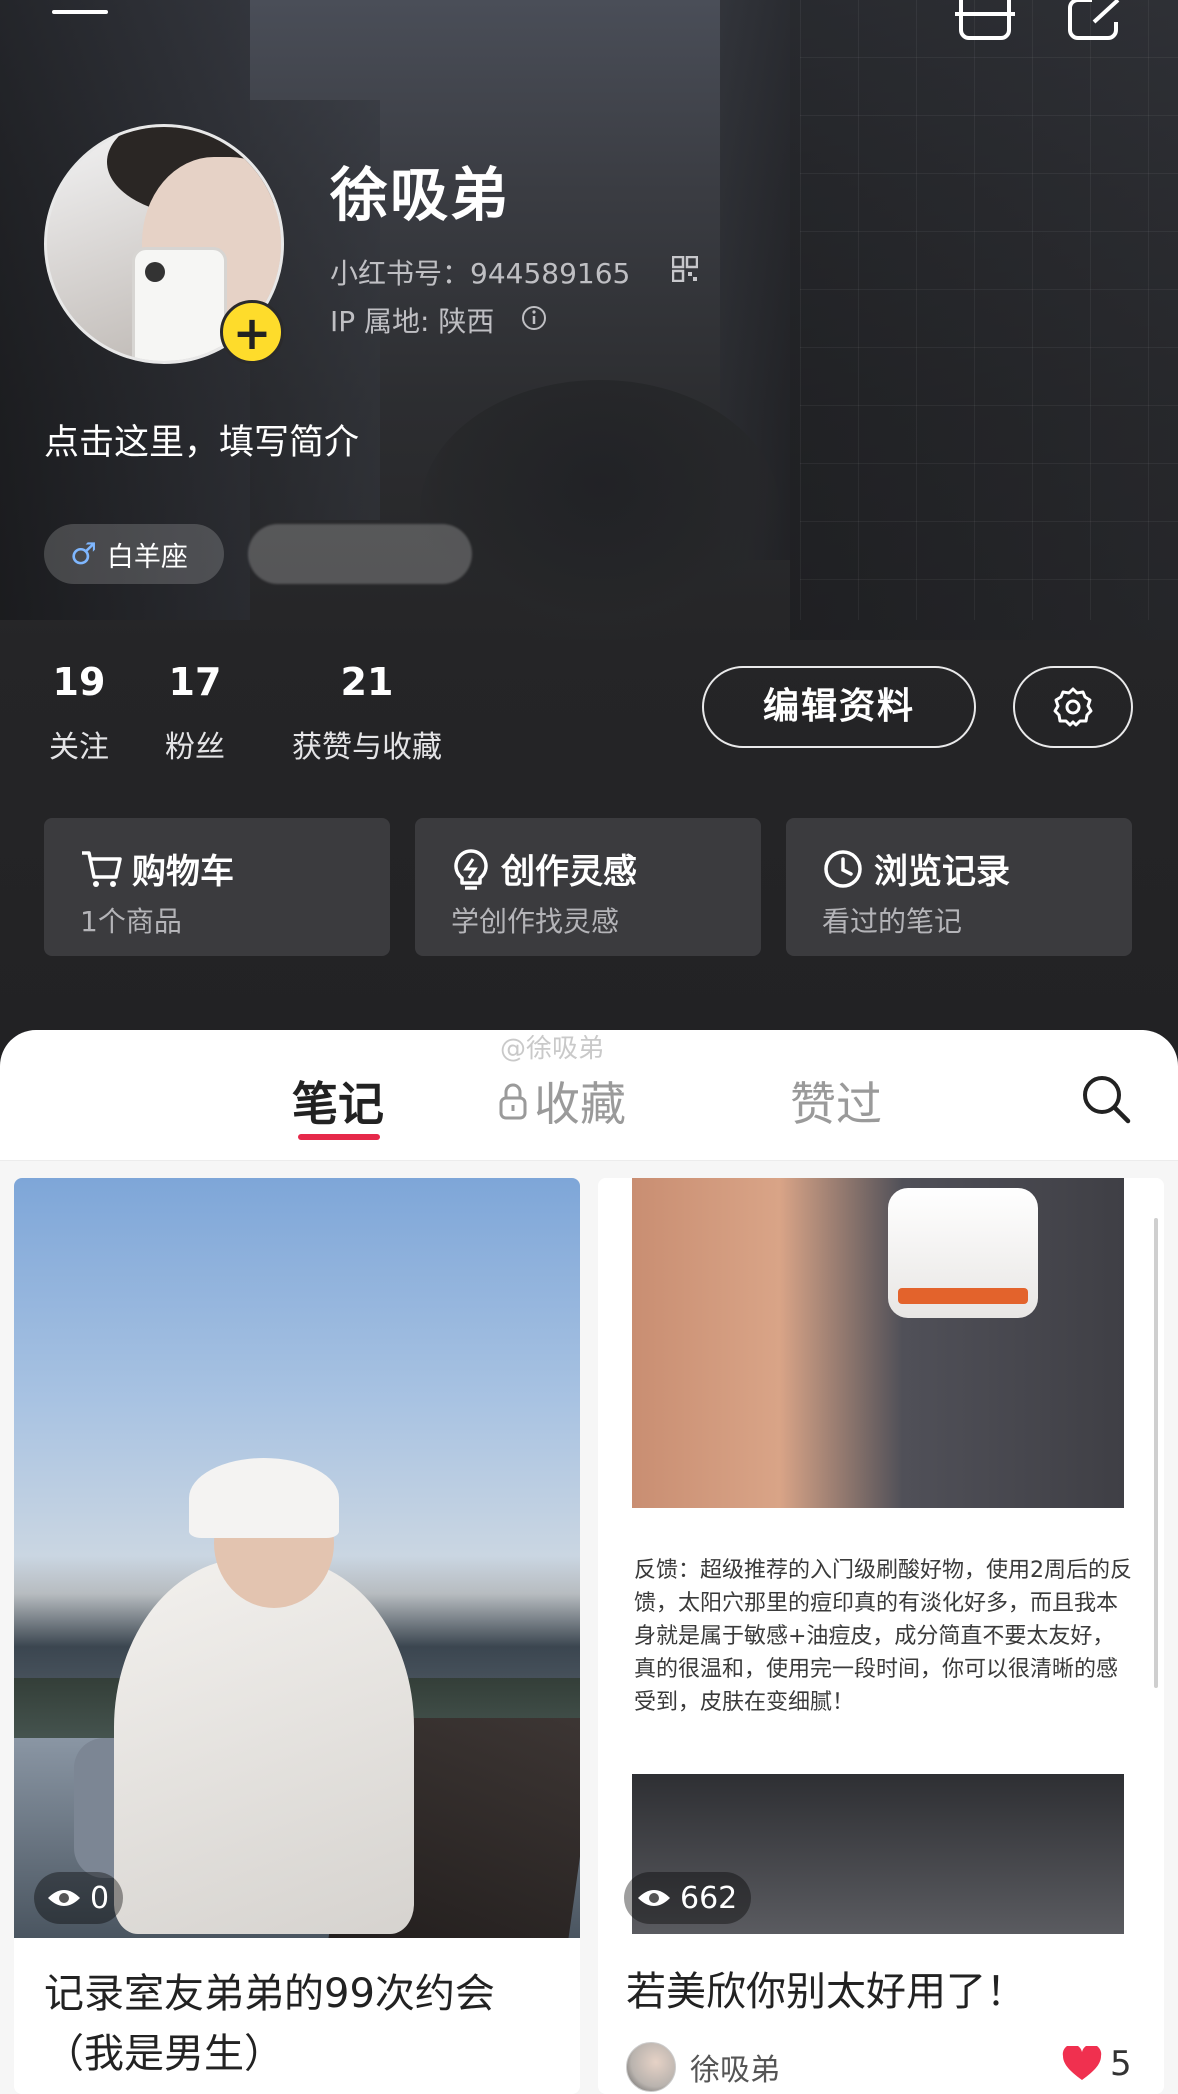  I want to click on stat-following: 19 关注, so click(79, 713).